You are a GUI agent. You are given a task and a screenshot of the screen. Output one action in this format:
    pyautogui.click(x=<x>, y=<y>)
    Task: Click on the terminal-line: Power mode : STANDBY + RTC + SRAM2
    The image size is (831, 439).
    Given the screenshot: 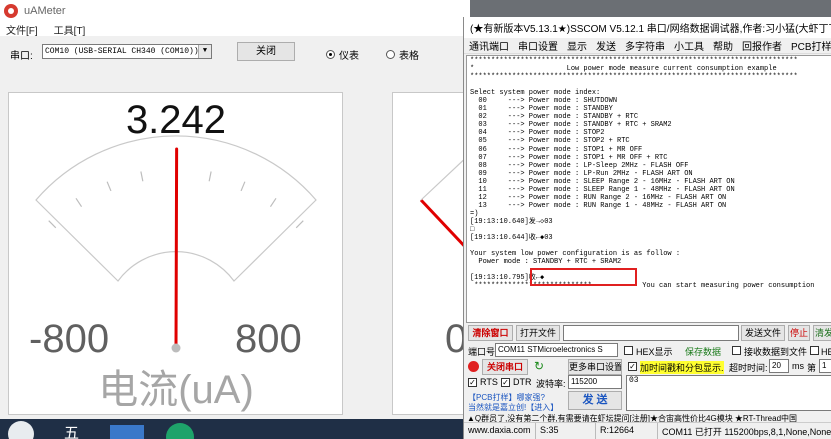 What is the action you would take?
    pyautogui.click(x=546, y=262)
    